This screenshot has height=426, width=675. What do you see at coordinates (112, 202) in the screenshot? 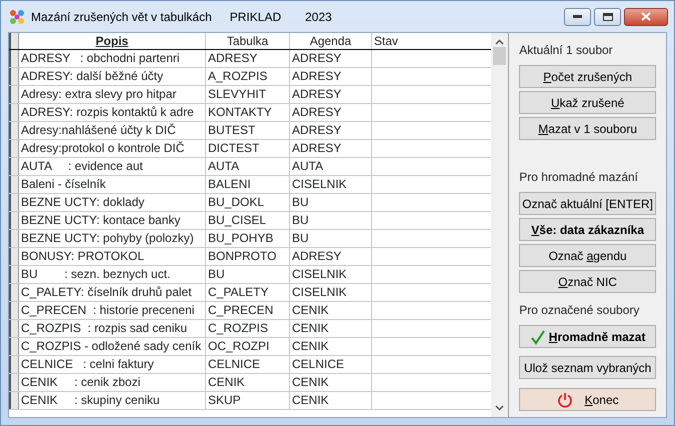
I see `table-cell: BEZNE UCTY: doklady` at bounding box center [112, 202].